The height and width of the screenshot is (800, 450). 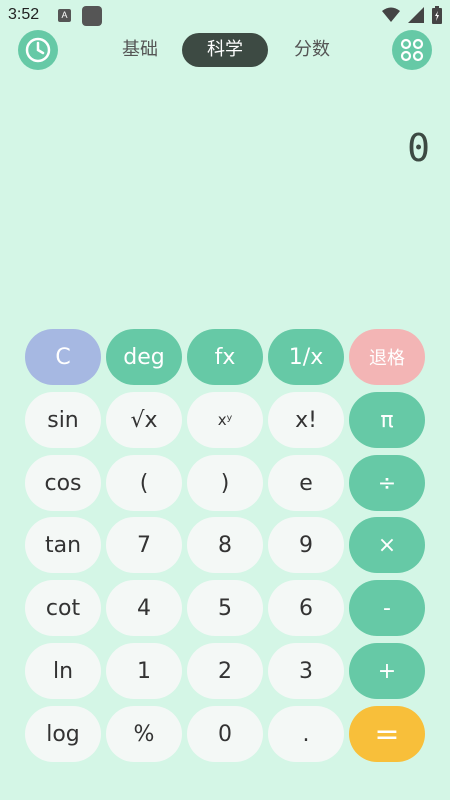 What do you see at coordinates (64, 15) in the screenshot?
I see `notification-a-icon: A` at bounding box center [64, 15].